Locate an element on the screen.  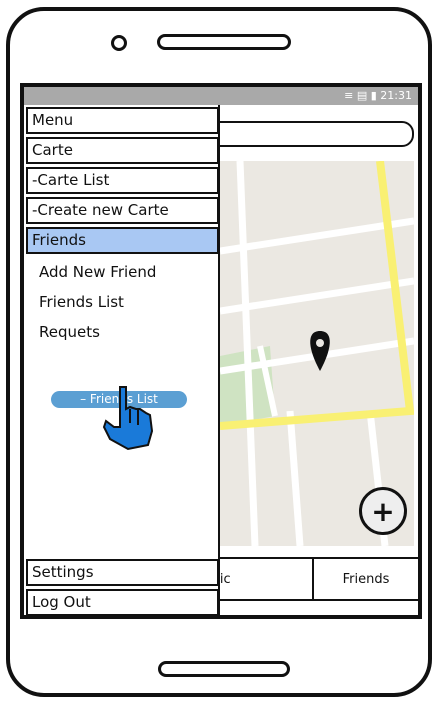
speaker-grille is located at coordinates (224, 42).